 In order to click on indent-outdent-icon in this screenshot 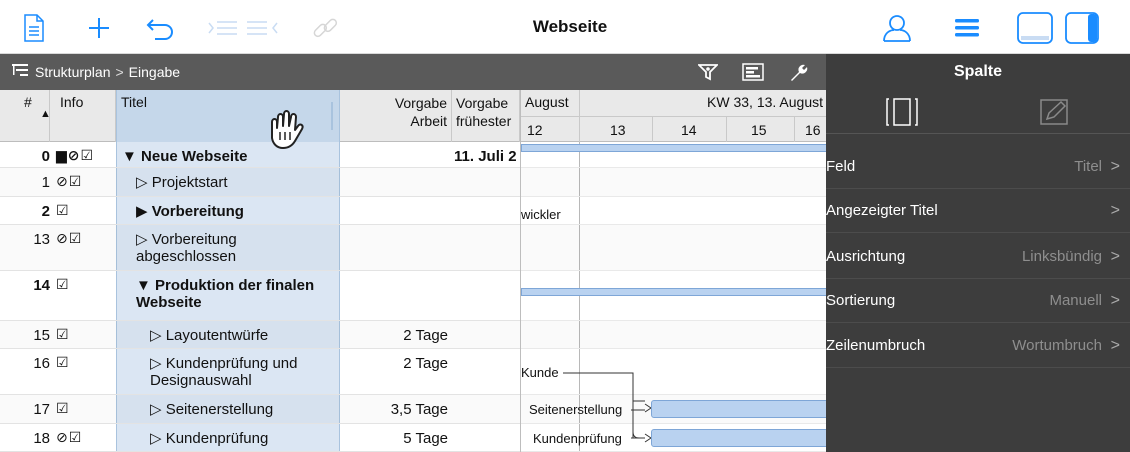, I will do `click(244, 28)`.